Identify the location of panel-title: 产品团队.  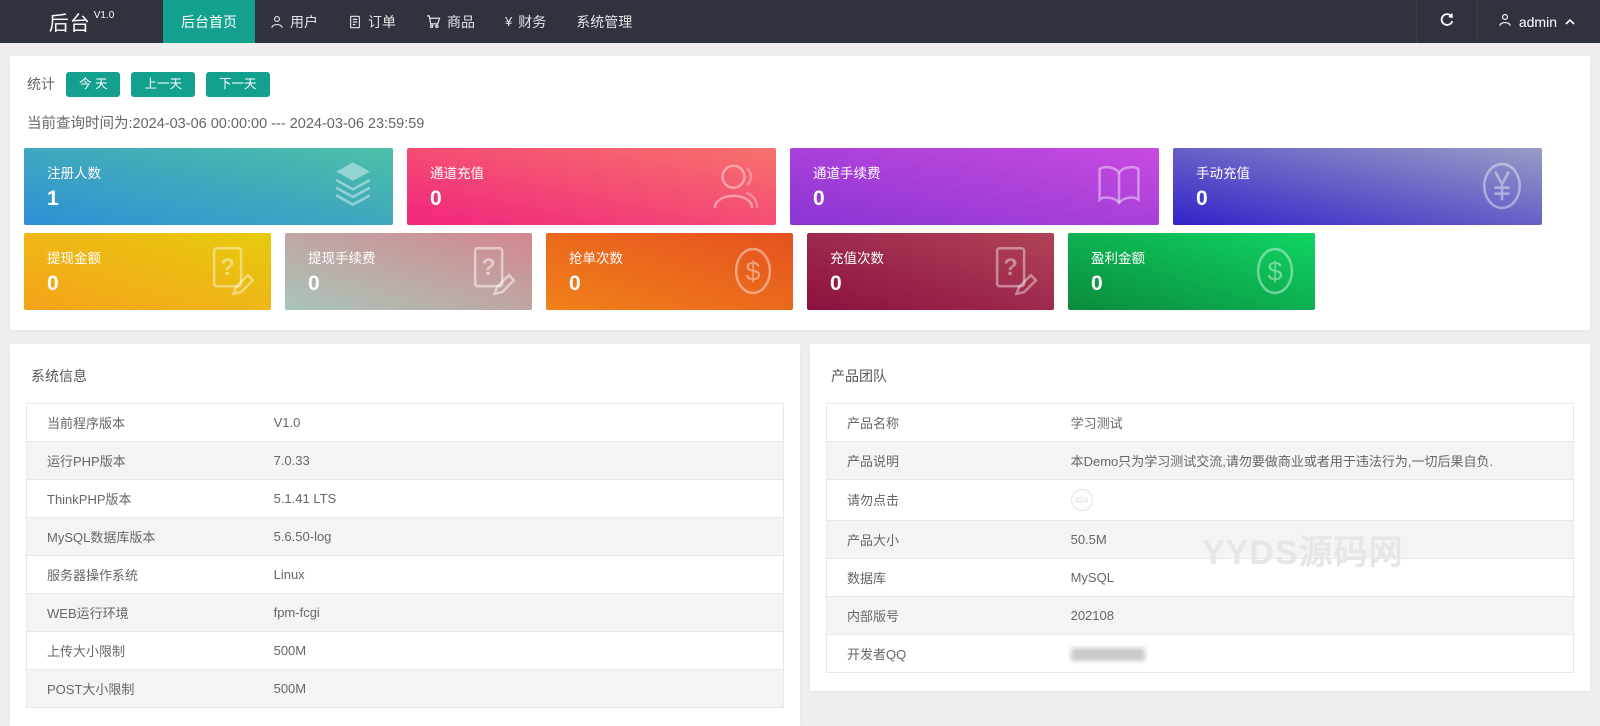
(859, 375).